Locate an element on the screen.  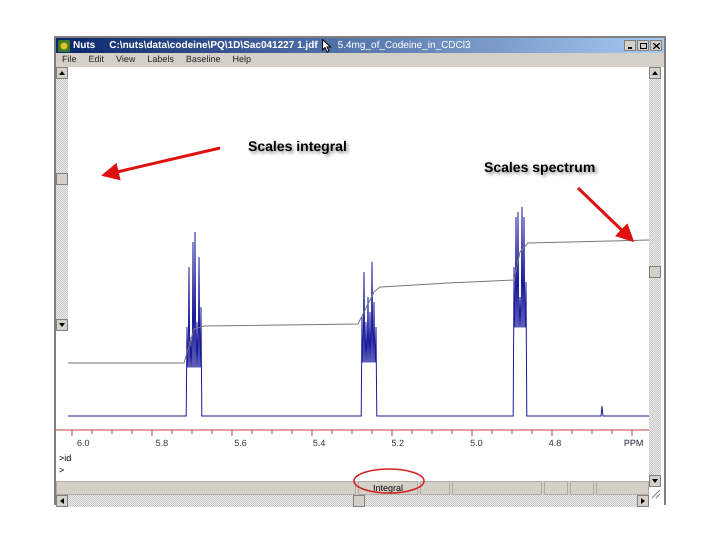
file-path: C:\nuts\data\codeine\PQ\1D\Sac041227 1.jdf is located at coordinates (213, 46).